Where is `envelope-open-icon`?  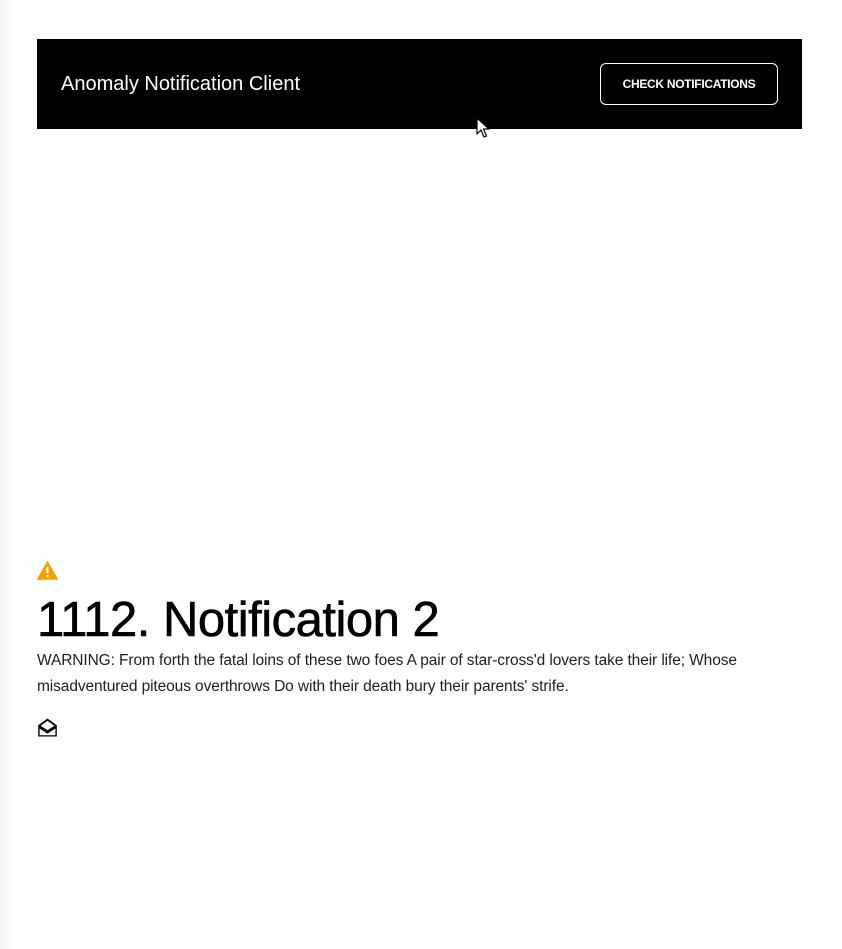 envelope-open-icon is located at coordinates (47, 727).